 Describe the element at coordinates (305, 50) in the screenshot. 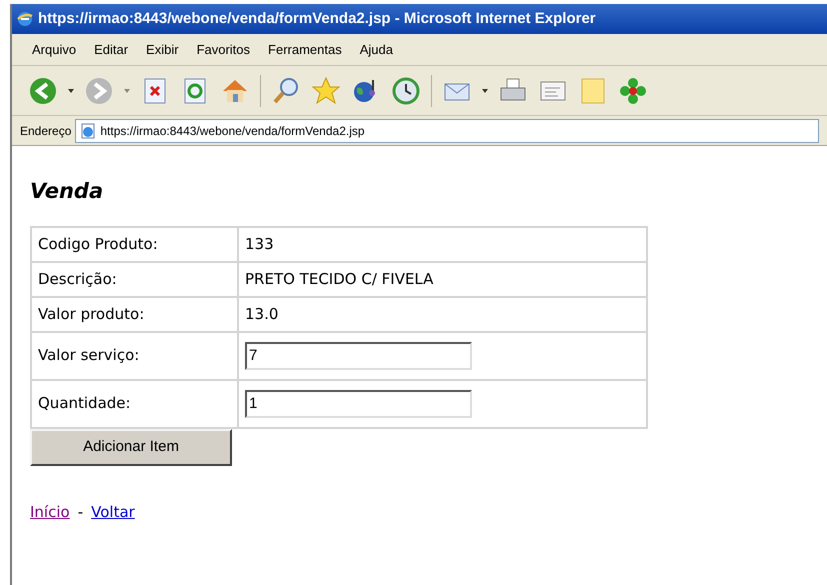

I see `menu-item: Ferramentas` at that location.